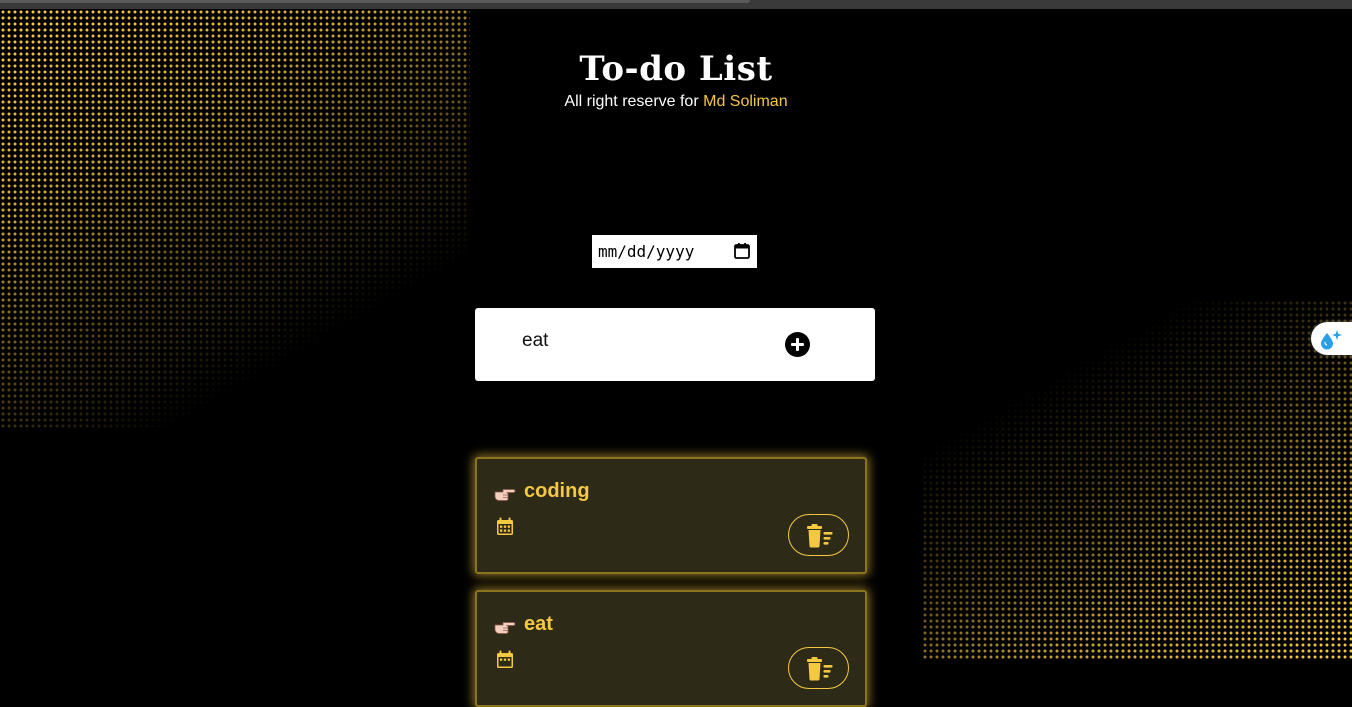 Image resolution: width=1352 pixels, height=707 pixels. I want to click on side-widget-tab, so click(1331, 338).